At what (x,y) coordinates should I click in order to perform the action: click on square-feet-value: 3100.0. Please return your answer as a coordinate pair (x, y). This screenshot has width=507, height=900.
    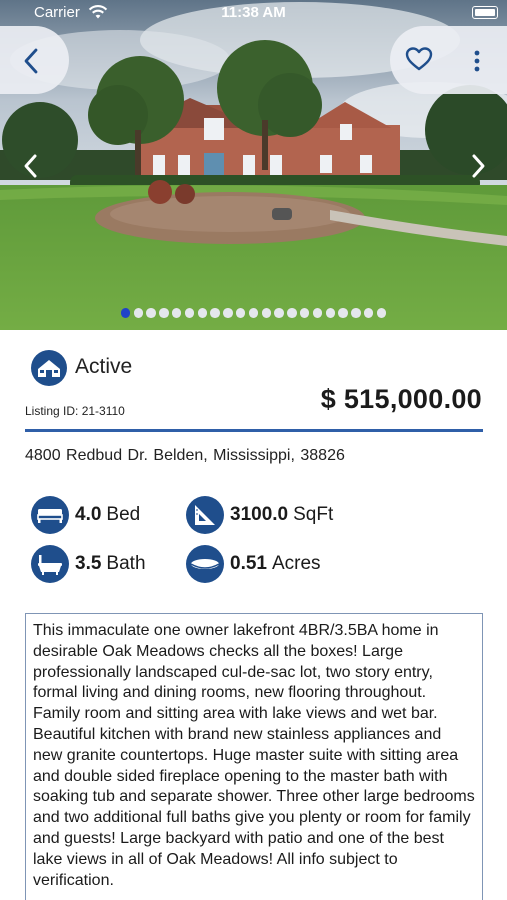
    Looking at the image, I should click on (259, 514).